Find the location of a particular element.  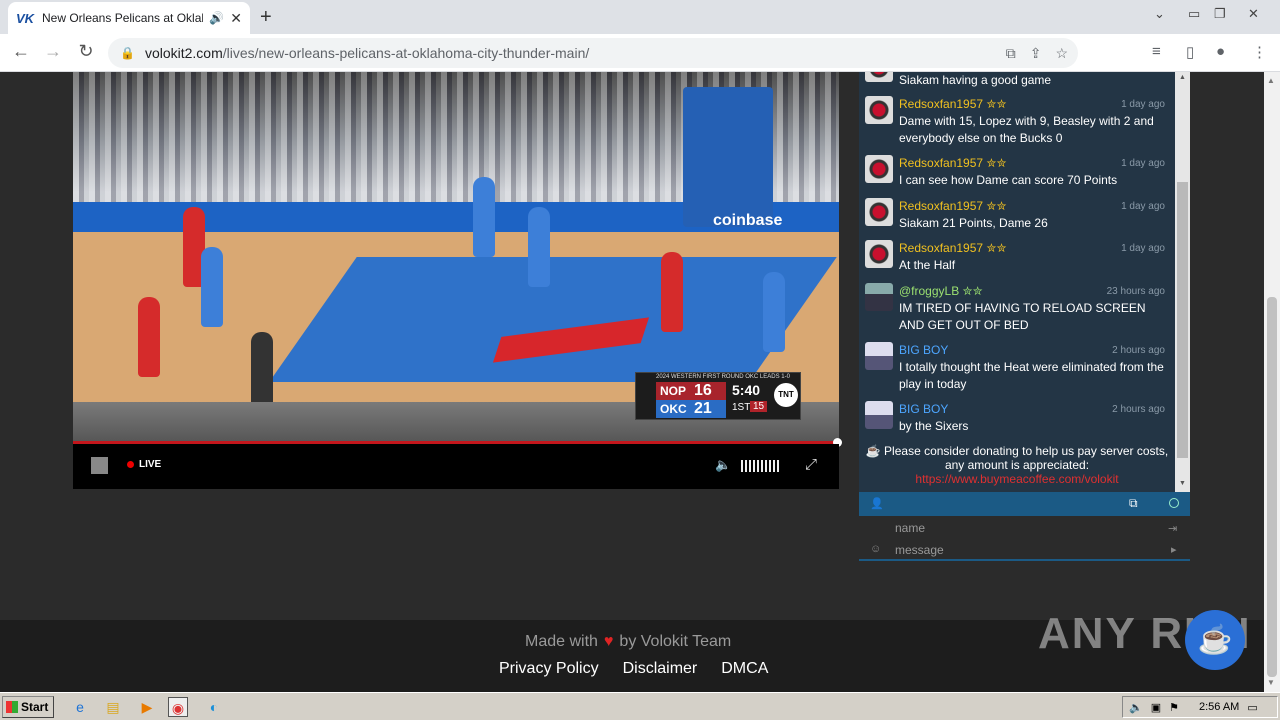

name-input is located at coordinates (1030, 528).